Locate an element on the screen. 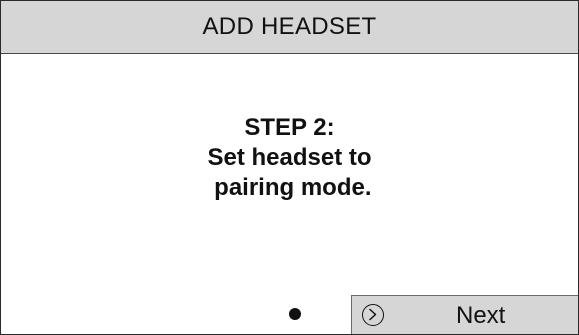 The height and width of the screenshot is (335, 579). step-heading: STEP 2: is located at coordinates (289, 127).